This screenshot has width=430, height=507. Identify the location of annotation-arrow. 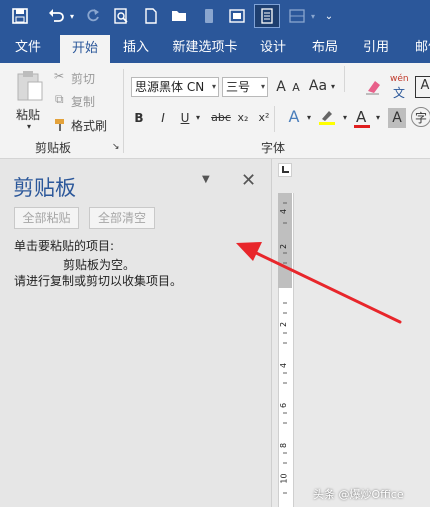
(319, 283).